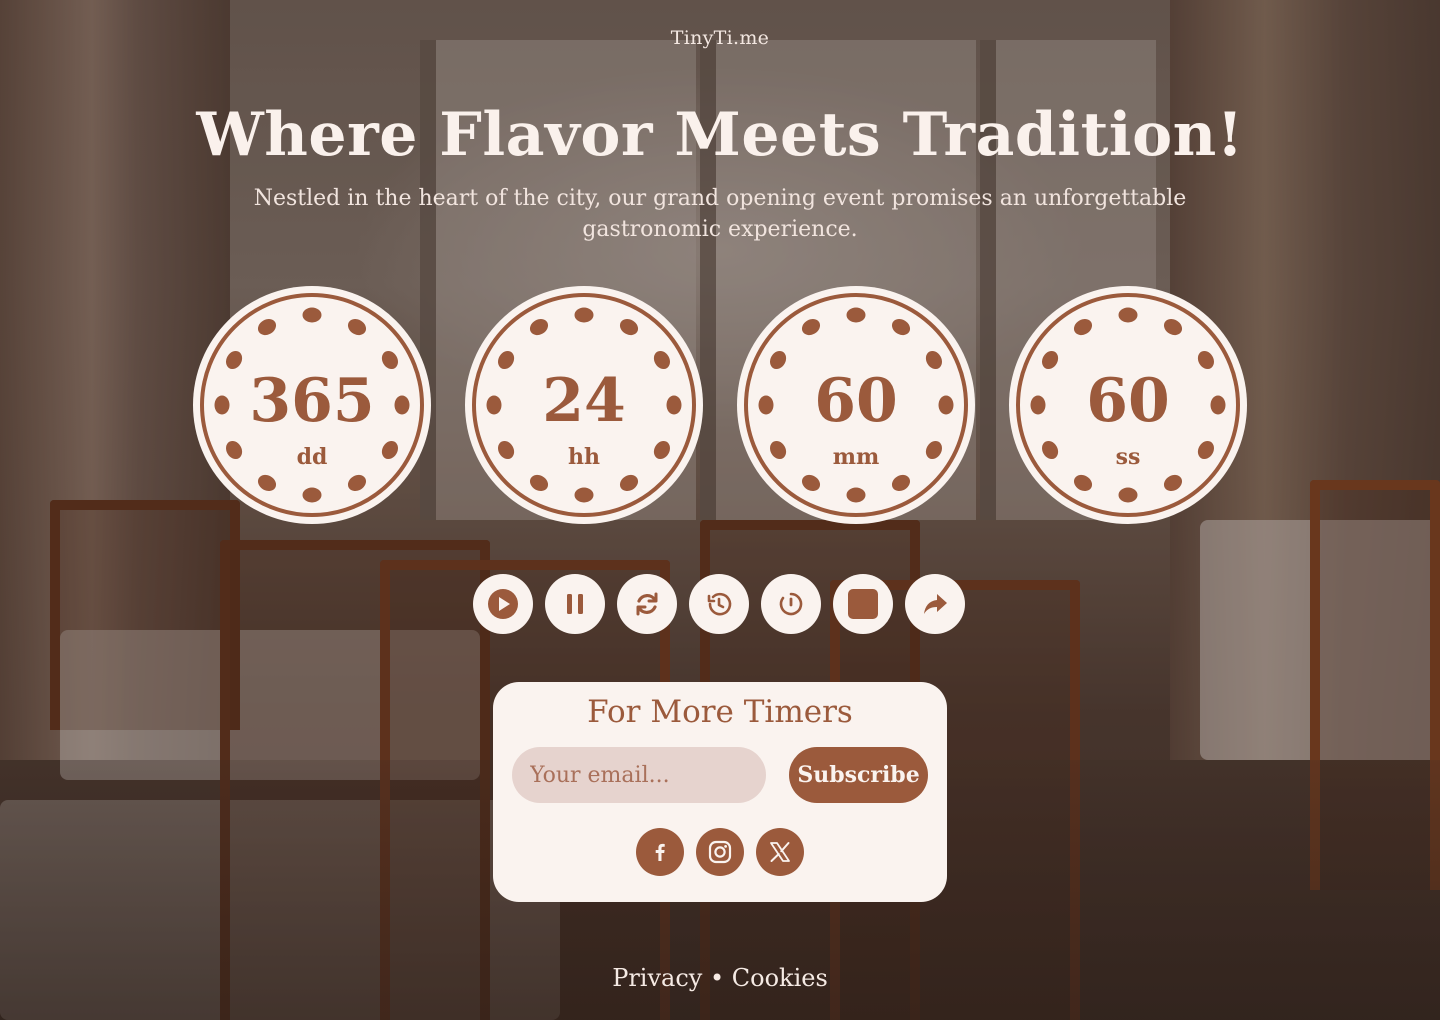 The height and width of the screenshot is (1020, 1440). Describe the element at coordinates (780, 978) in the screenshot. I see `cookies-link: Cookies` at that location.